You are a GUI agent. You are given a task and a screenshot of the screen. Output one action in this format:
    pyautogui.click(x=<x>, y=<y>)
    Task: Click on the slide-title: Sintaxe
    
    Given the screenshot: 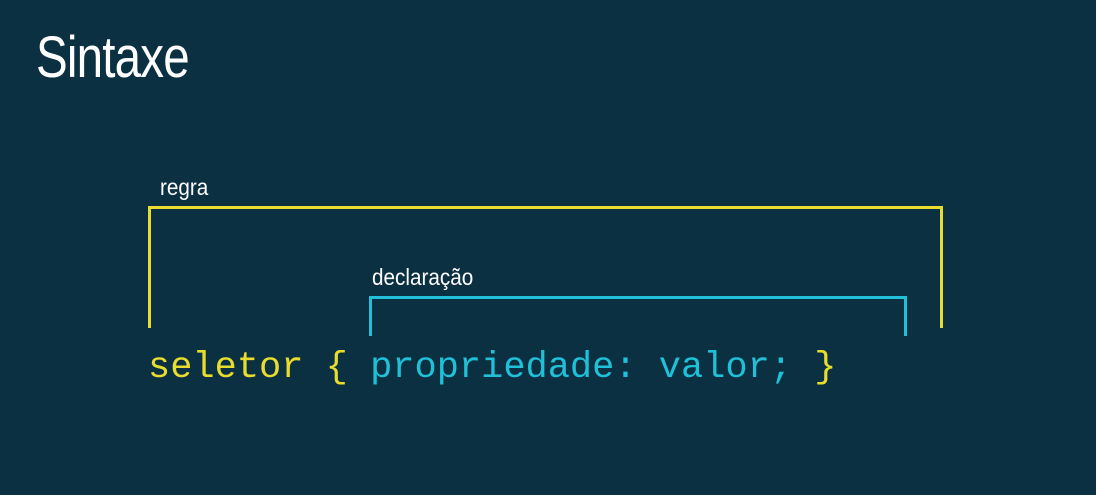 What is the action you would take?
    pyautogui.click(x=113, y=57)
    